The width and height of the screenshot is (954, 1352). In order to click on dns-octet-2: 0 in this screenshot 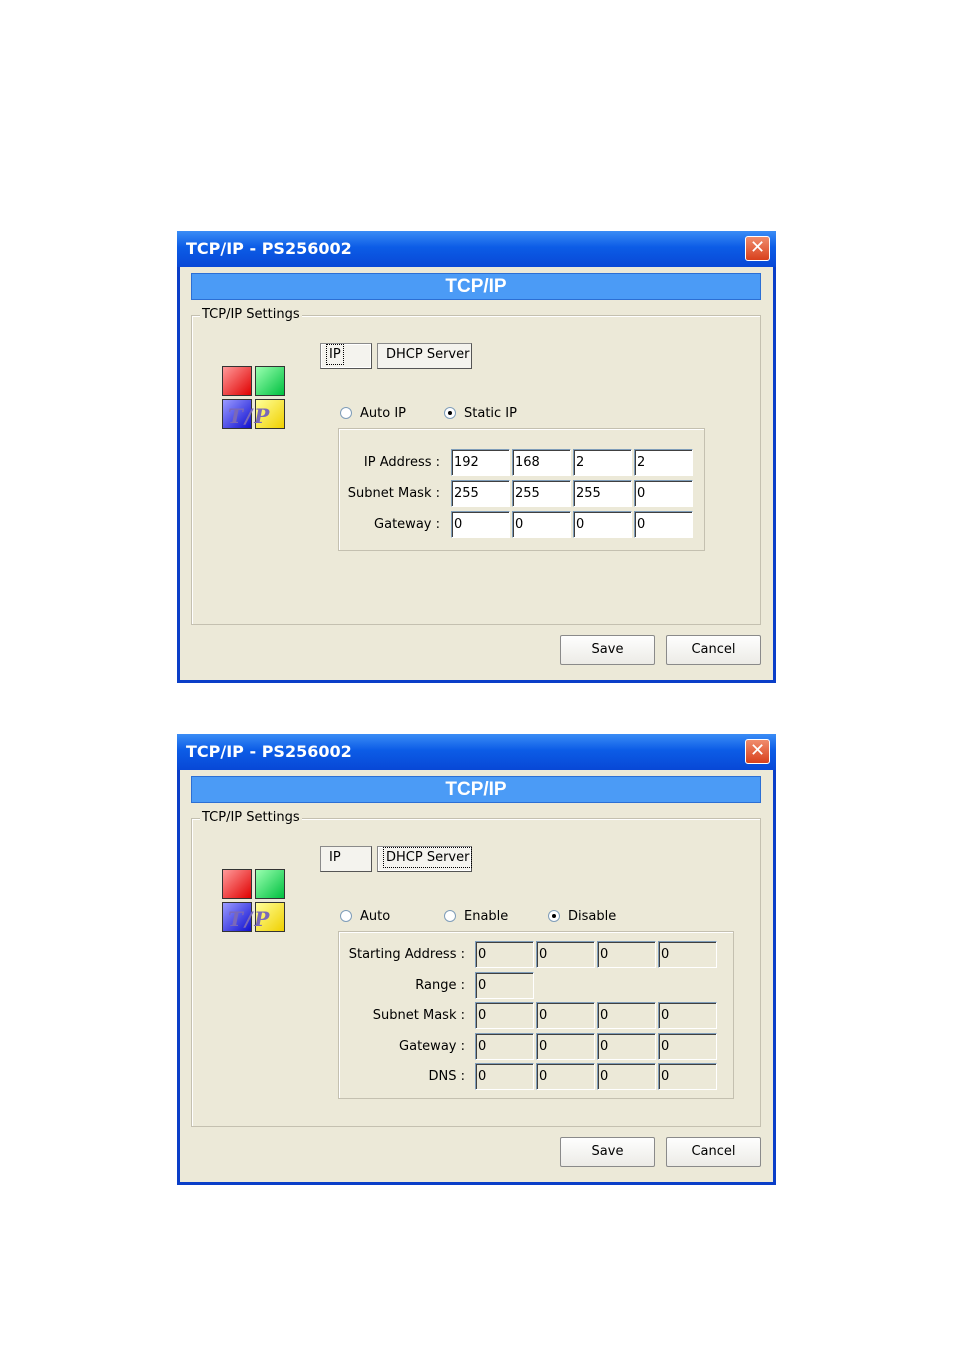, I will do `click(565, 1076)`.